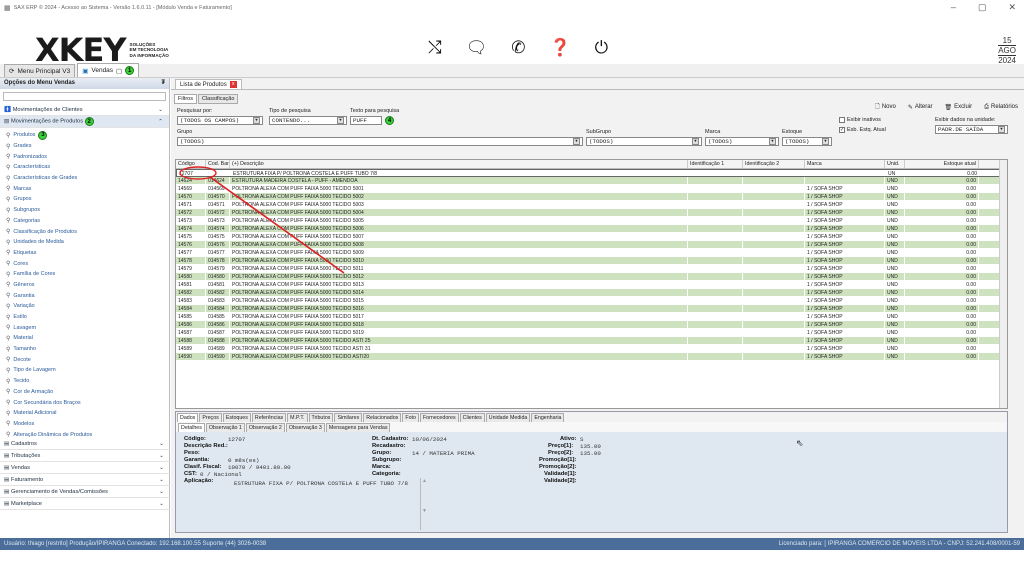  I want to click on sidebar-item: ⚲ Decote, so click(84, 359).